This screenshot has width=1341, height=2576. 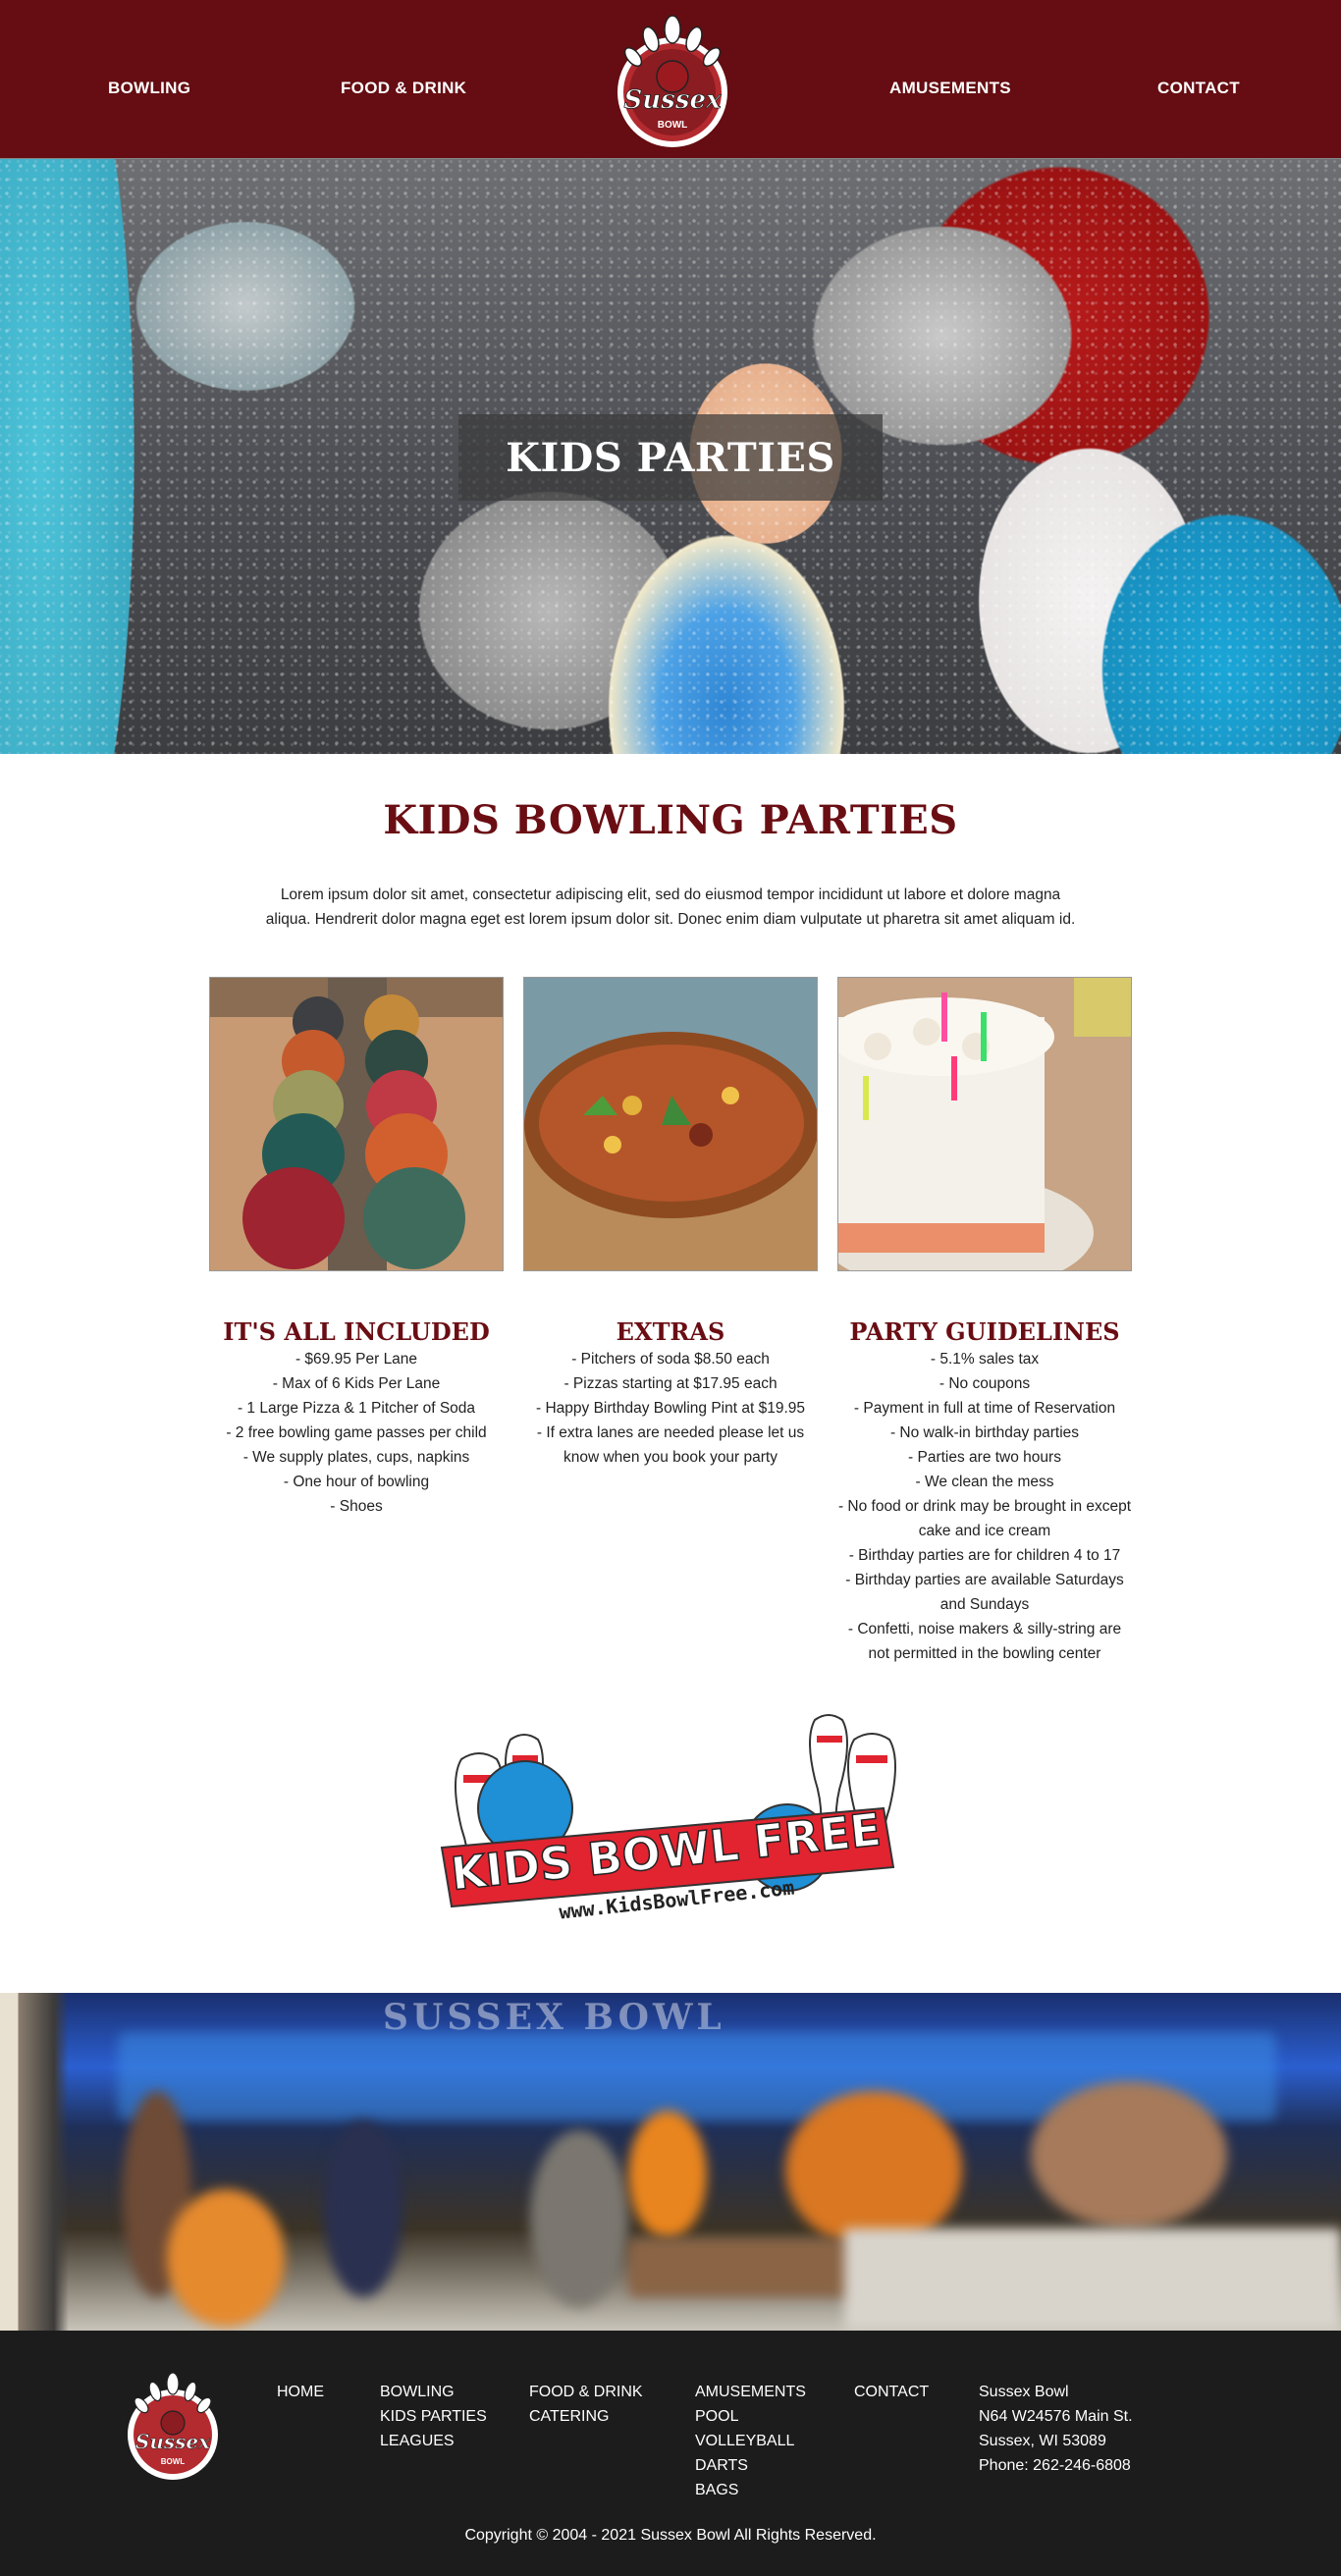 What do you see at coordinates (149, 88) in the screenshot?
I see `nav-bowling: BOWLING` at bounding box center [149, 88].